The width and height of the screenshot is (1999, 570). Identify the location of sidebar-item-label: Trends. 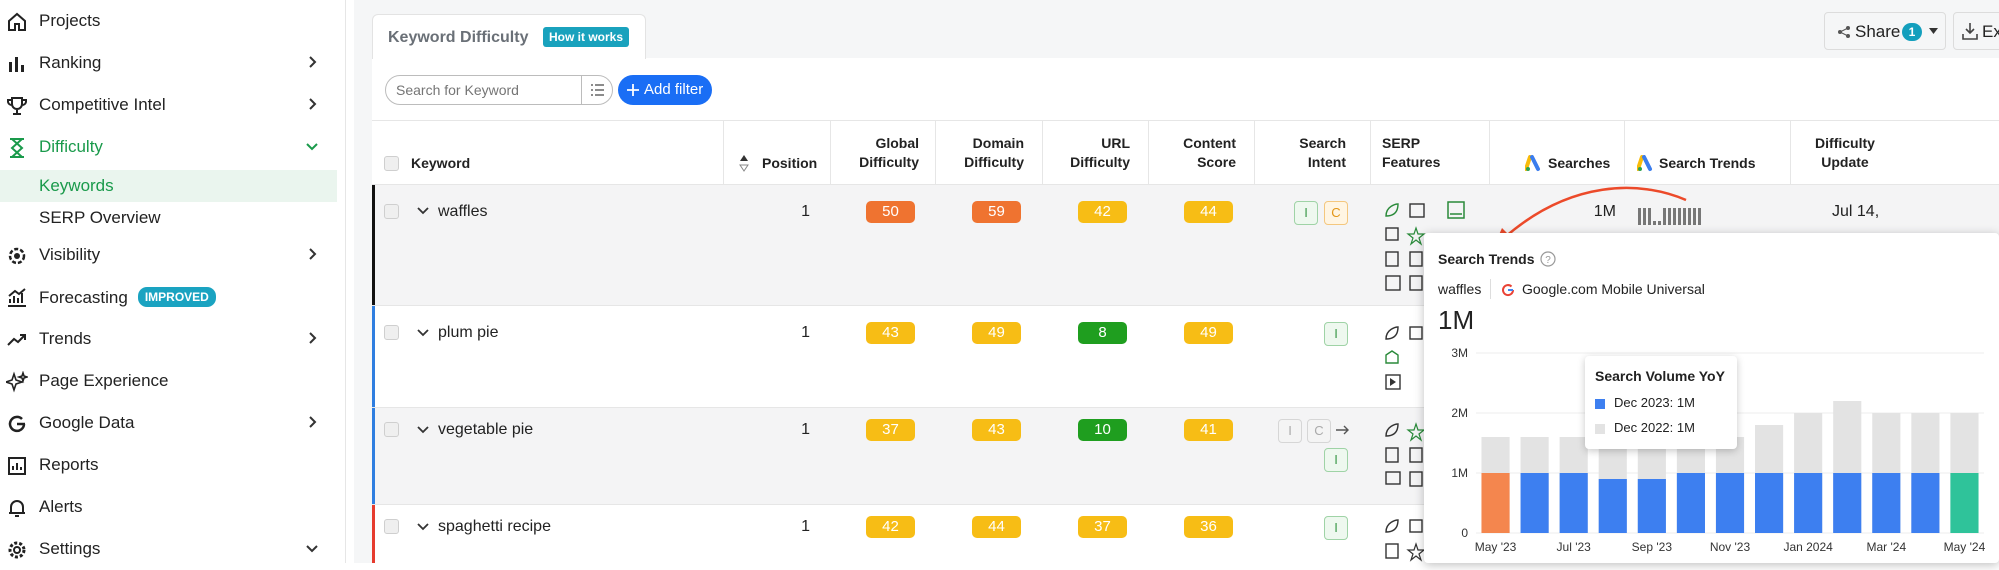
(65, 338).